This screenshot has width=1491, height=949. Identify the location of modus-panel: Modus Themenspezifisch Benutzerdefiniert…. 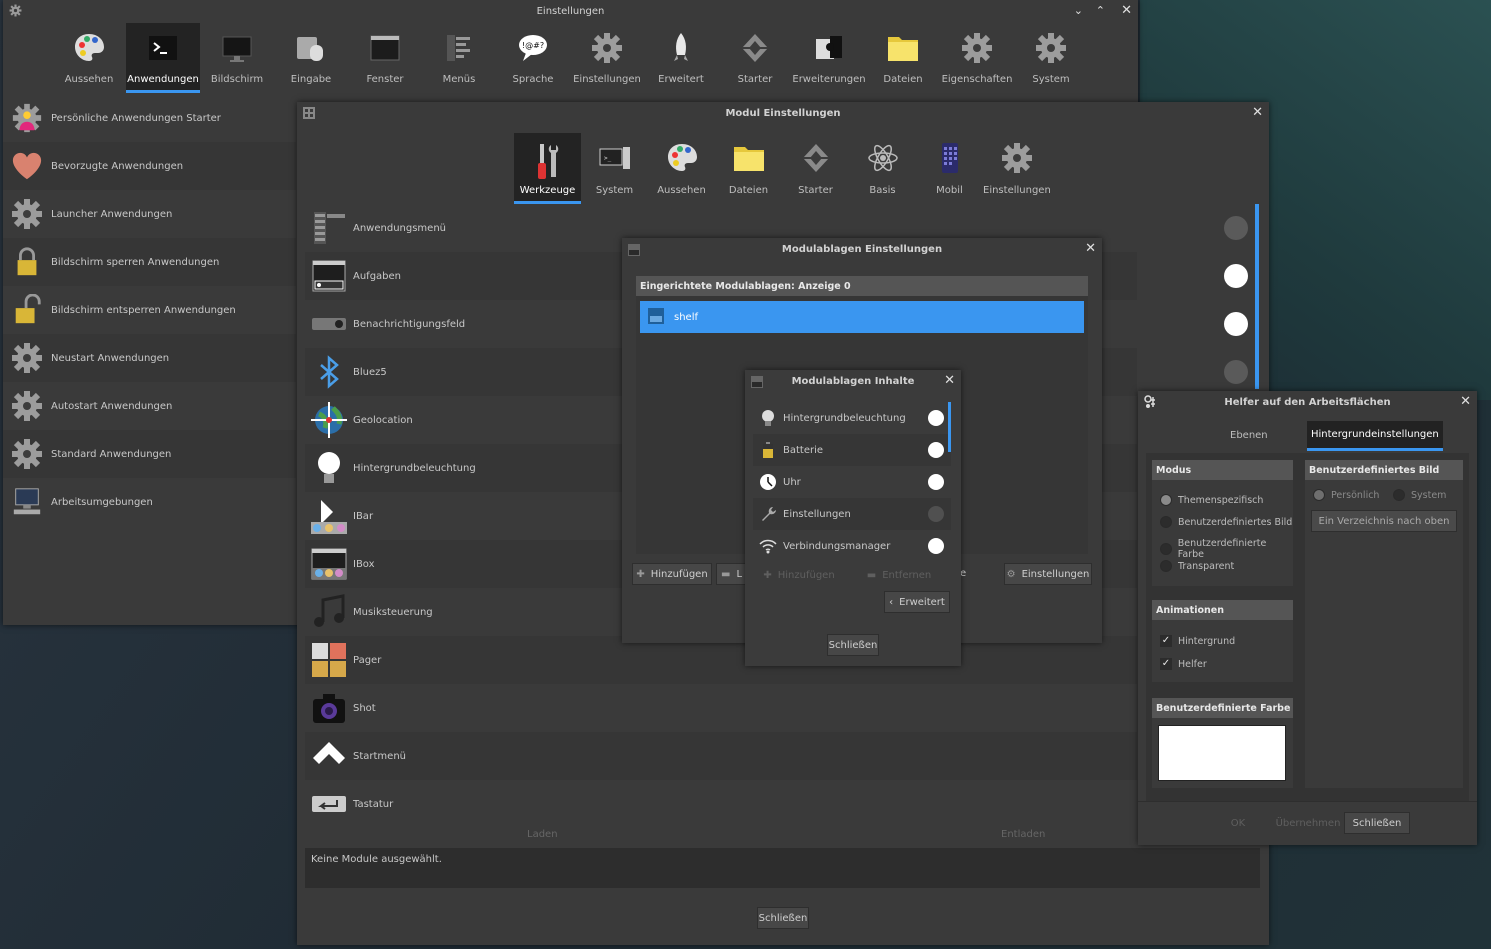
(1222, 523).